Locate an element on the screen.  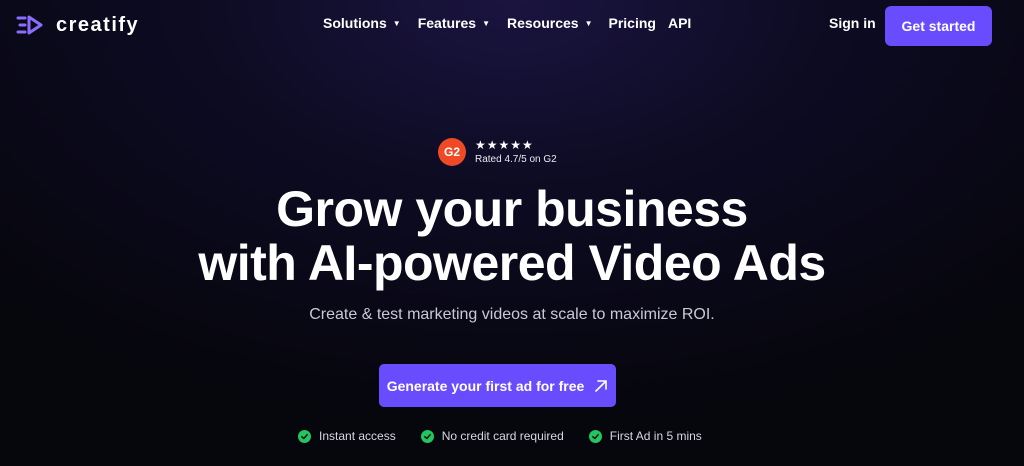
hero-headline-line-2: with AI-powered Video Ads is located at coordinates (512, 263).